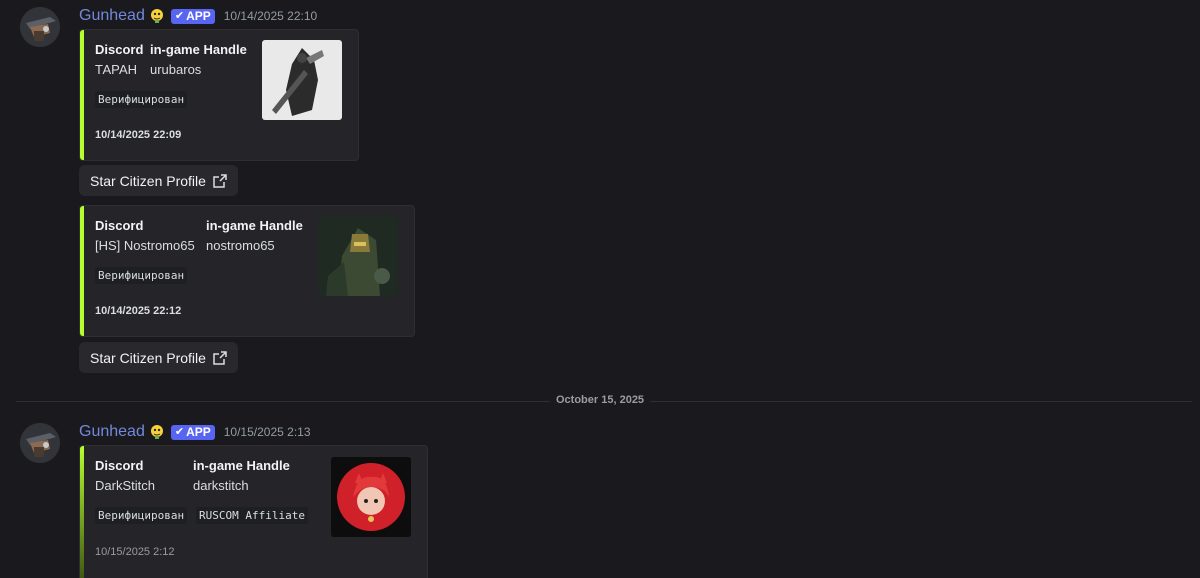  I want to click on date-divider-label: October 15, 2025, so click(600, 400).